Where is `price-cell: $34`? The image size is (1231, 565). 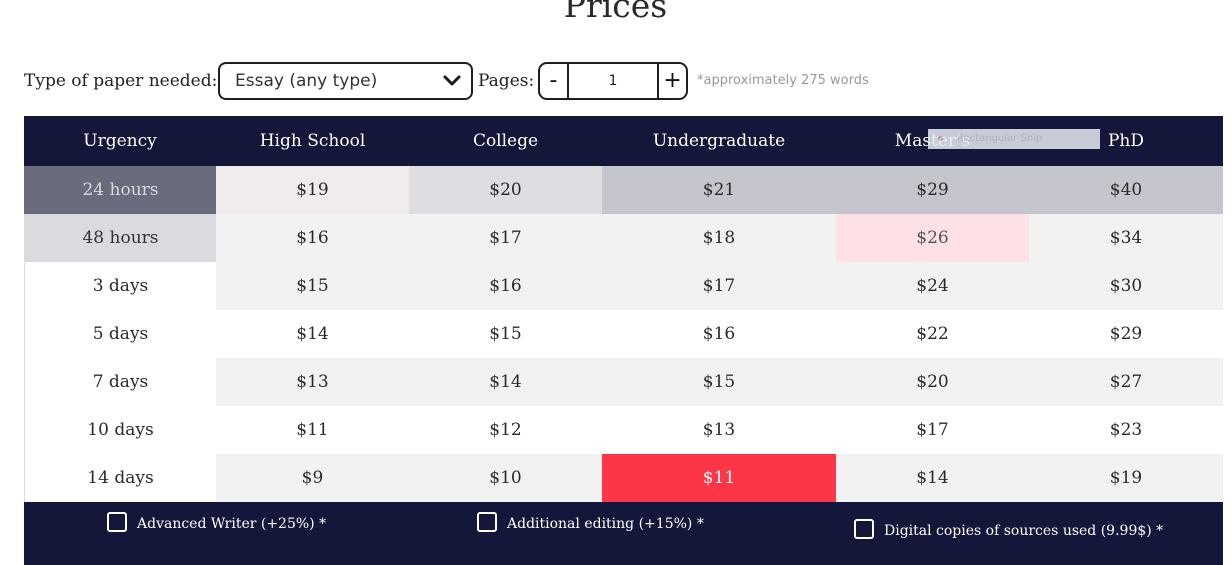 price-cell: $34 is located at coordinates (1126, 238).